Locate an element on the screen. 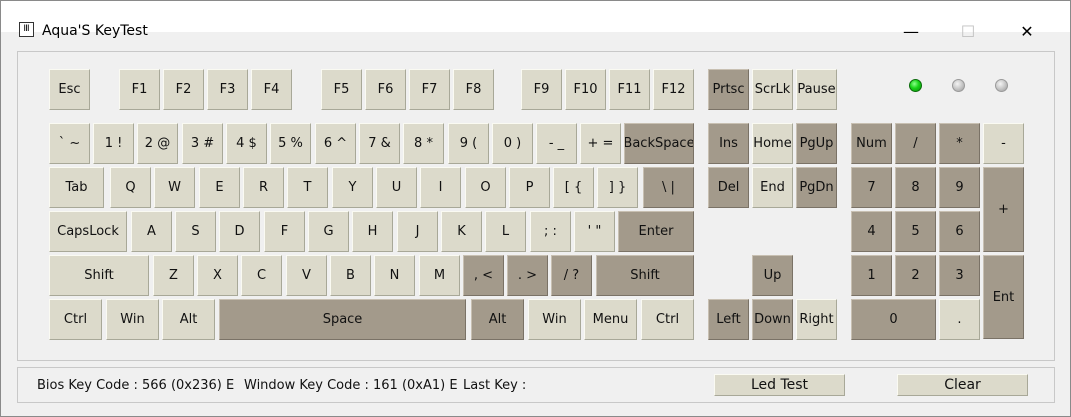  key-s: S is located at coordinates (195, 231).